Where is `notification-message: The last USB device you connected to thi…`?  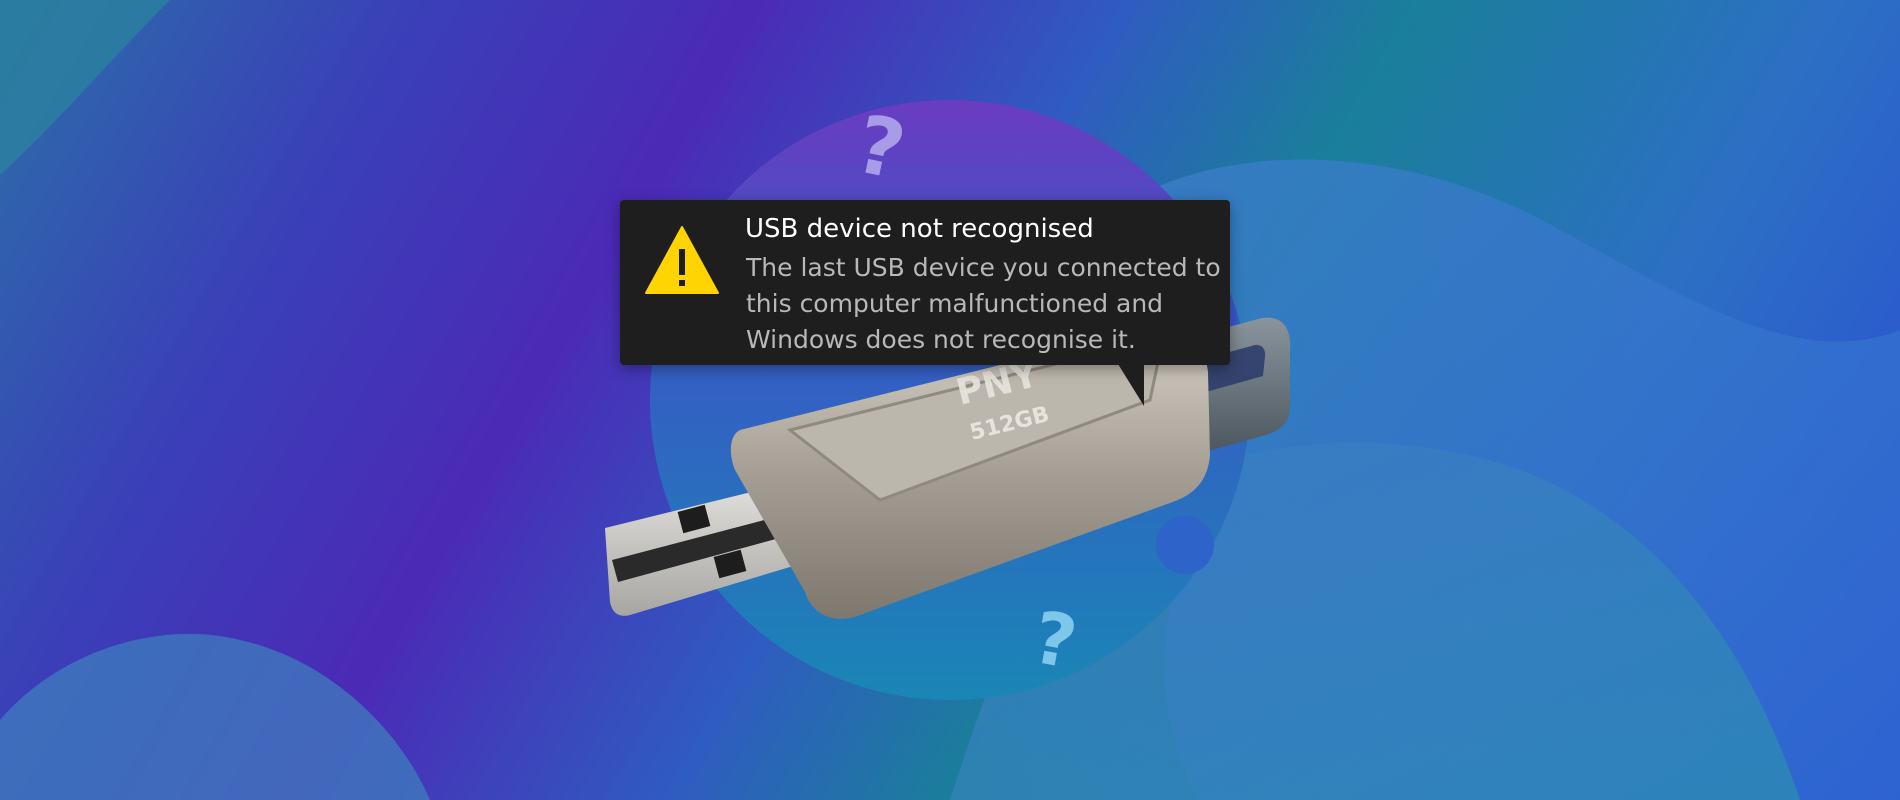 notification-message: The last USB device you connected to thi… is located at coordinates (983, 304).